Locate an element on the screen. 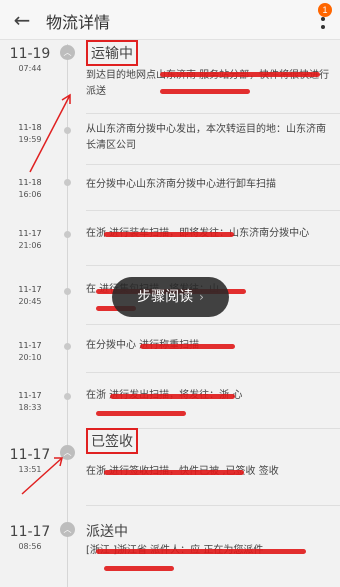 The image size is (340, 587). page-title: 物流详情 is located at coordinates (78, 22).